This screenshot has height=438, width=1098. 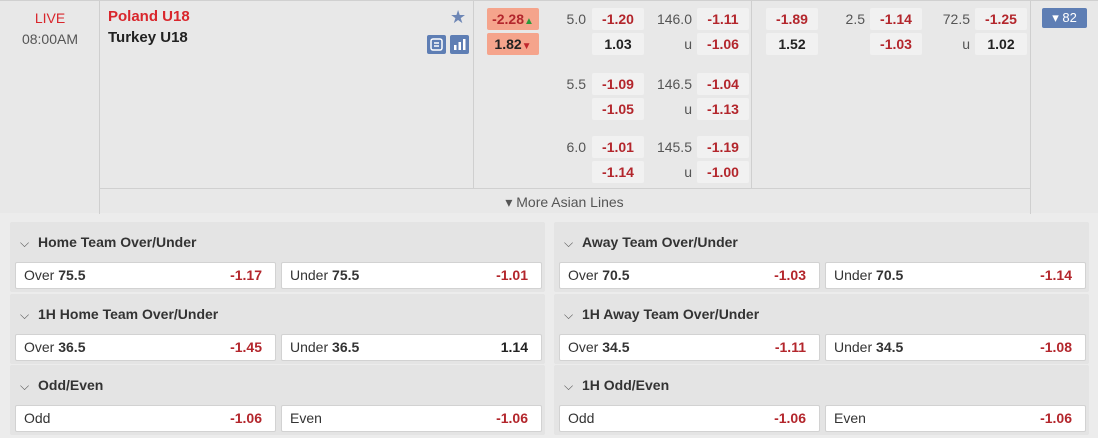 I want to click on more-asian-lines-toggle: ▾ More Asian Lines, so click(x=564, y=201).